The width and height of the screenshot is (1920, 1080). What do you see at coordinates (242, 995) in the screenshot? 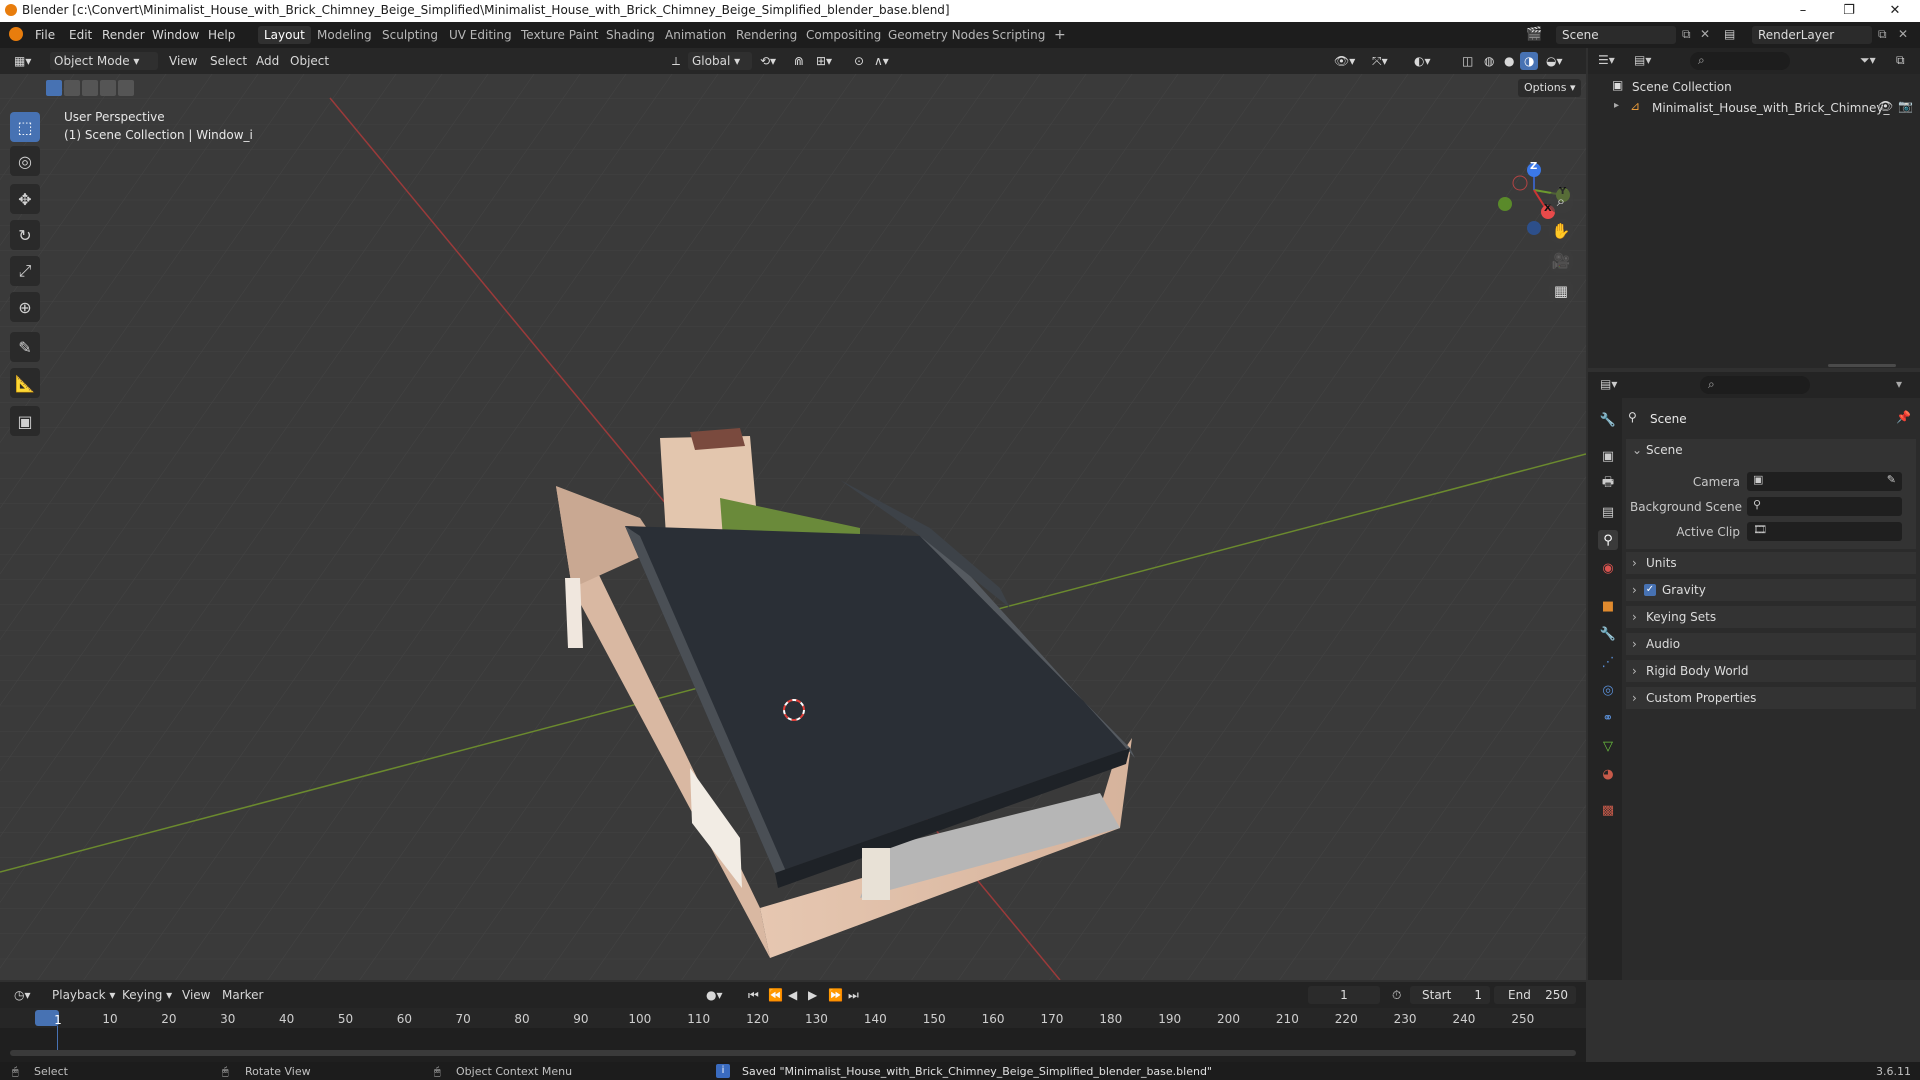
I see `timeline-menu-marker: Marker` at bounding box center [242, 995].